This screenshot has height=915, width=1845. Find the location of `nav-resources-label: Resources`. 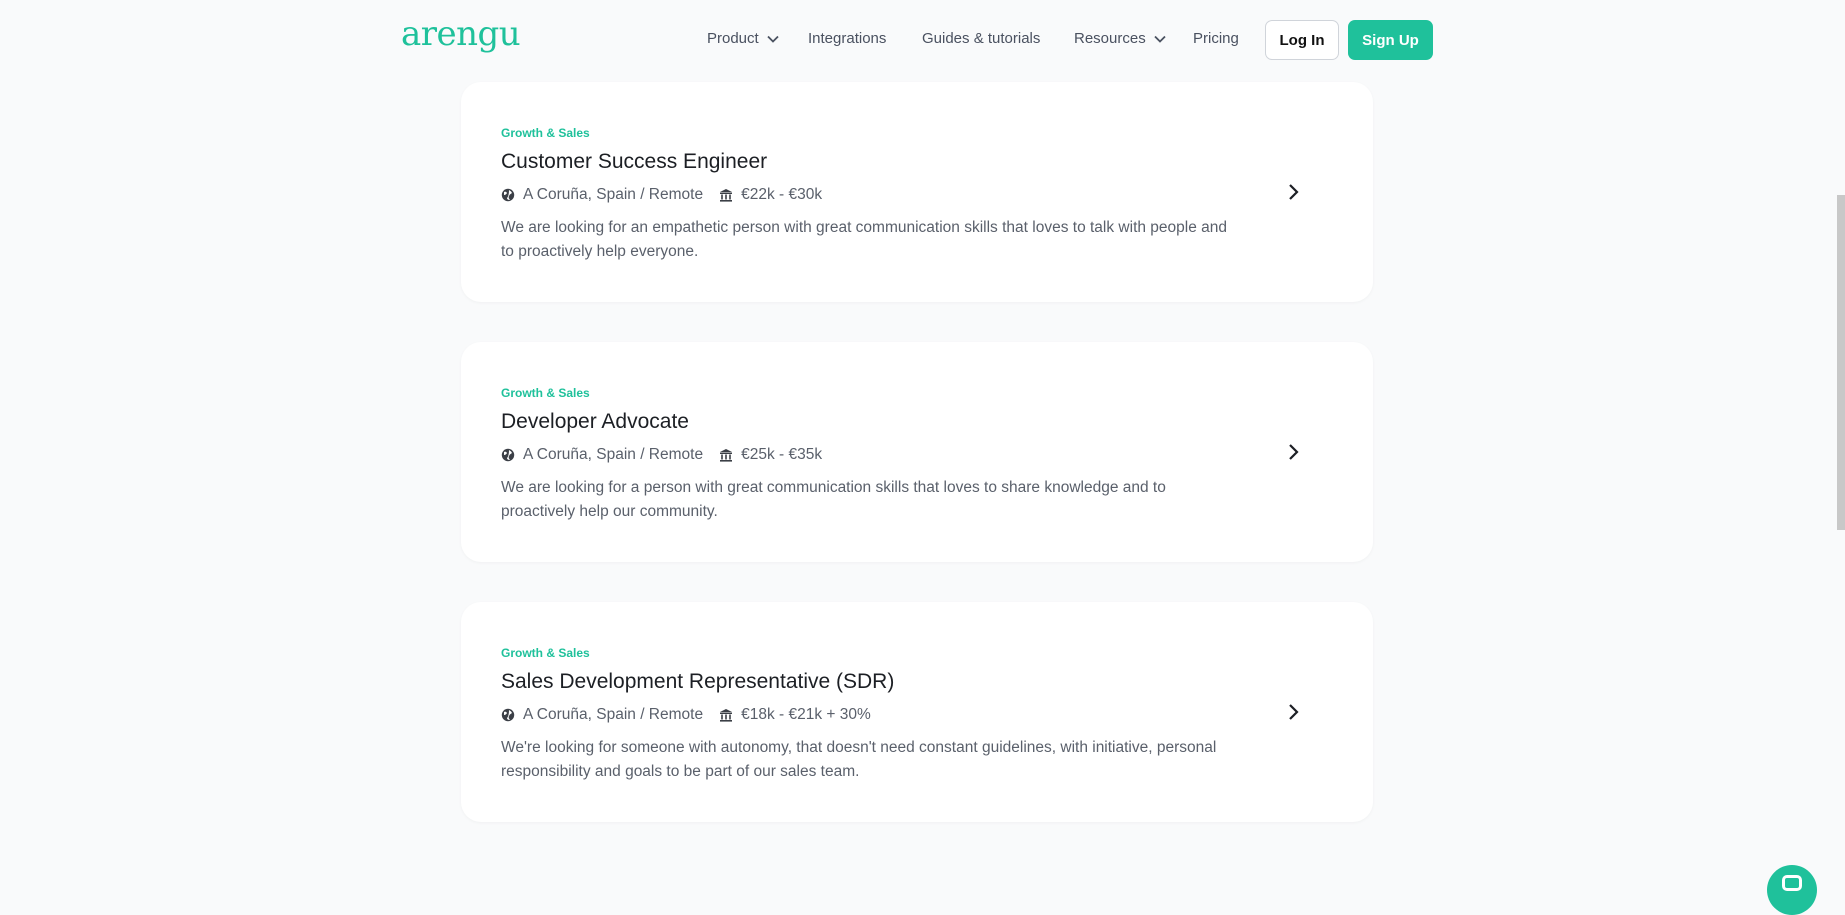

nav-resources-label: Resources is located at coordinates (1110, 38).